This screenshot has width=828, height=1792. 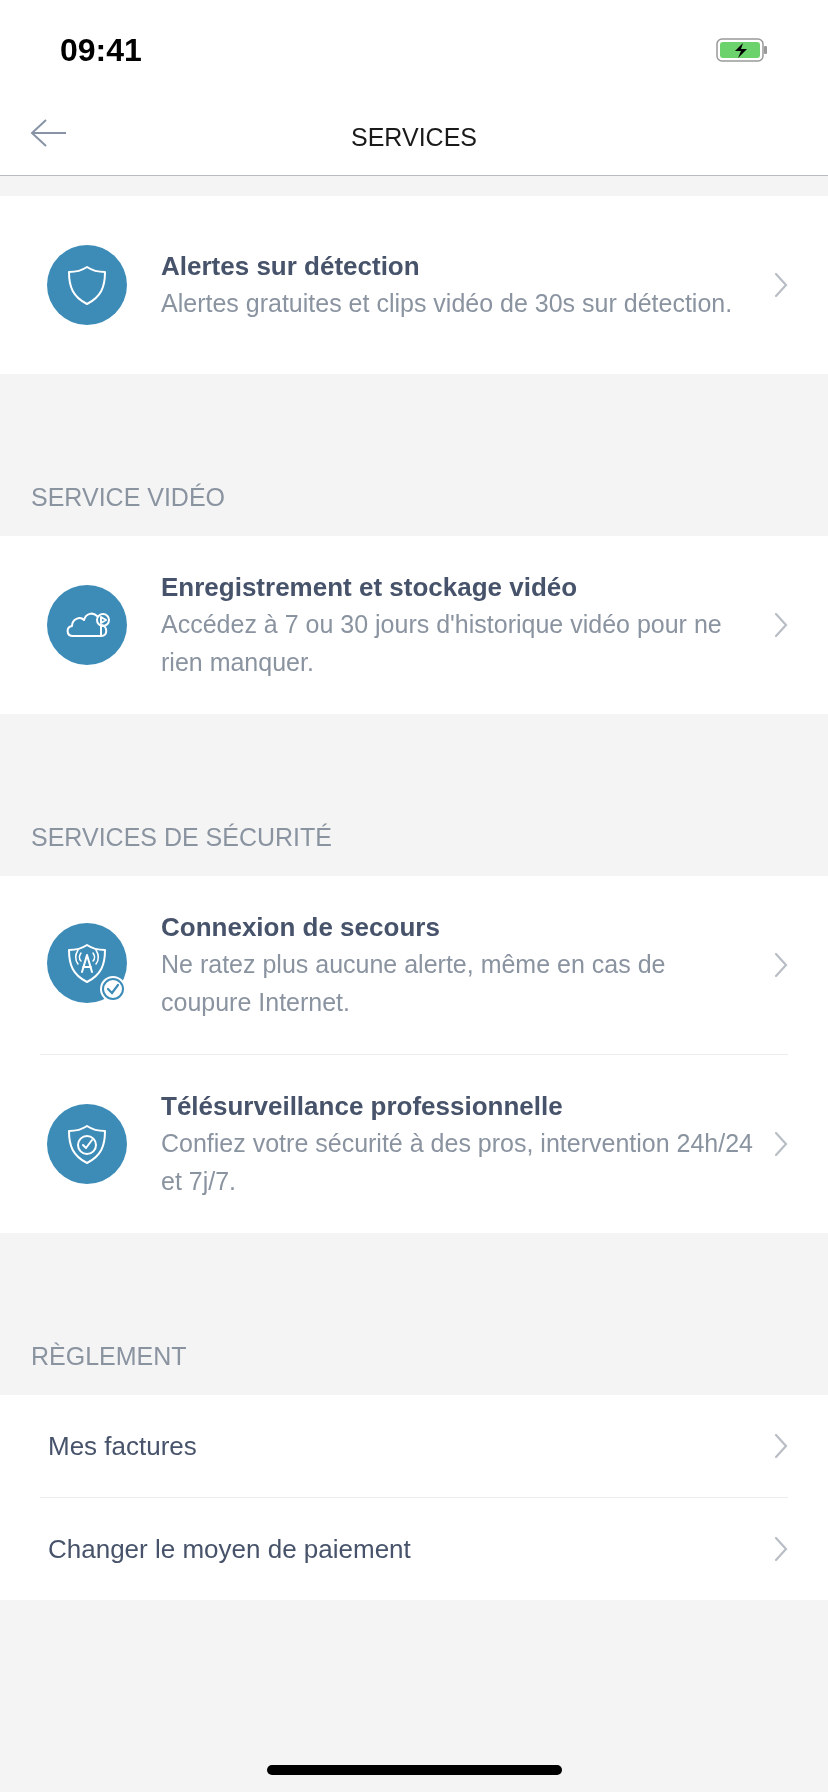 I want to click on menu-label: Changer le moyen de paiement, so click(x=229, y=1549).